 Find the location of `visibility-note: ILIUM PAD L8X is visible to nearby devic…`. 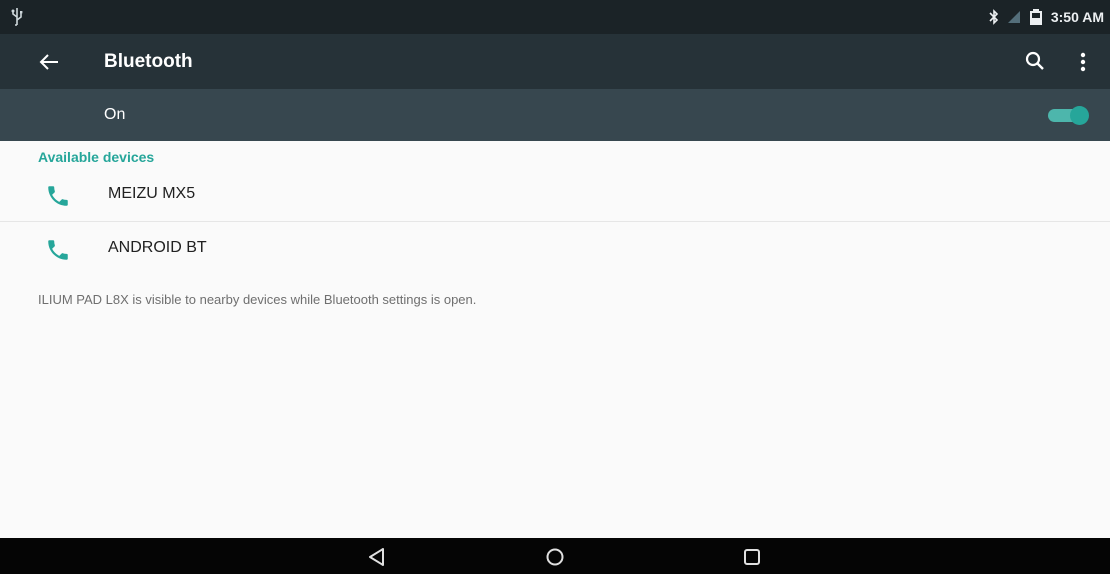

visibility-note: ILIUM PAD L8X is visible to nearby devic… is located at coordinates (257, 299).